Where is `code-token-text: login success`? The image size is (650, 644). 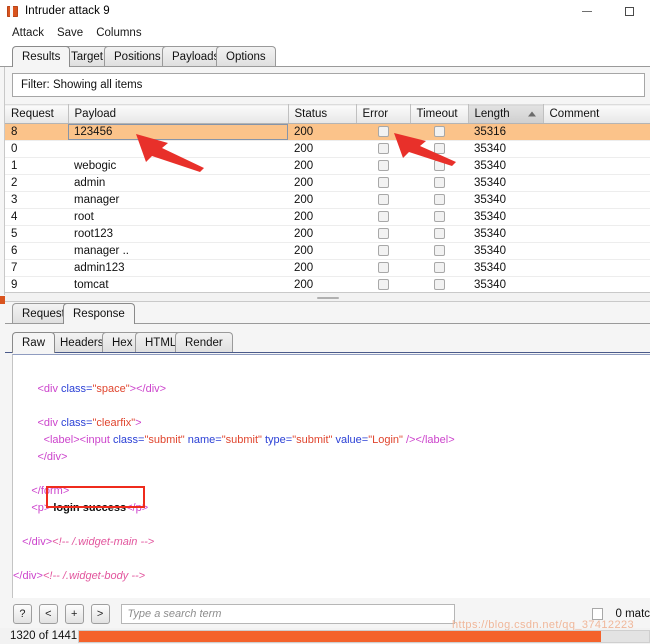
code-token-text: login success is located at coordinates (88, 508).